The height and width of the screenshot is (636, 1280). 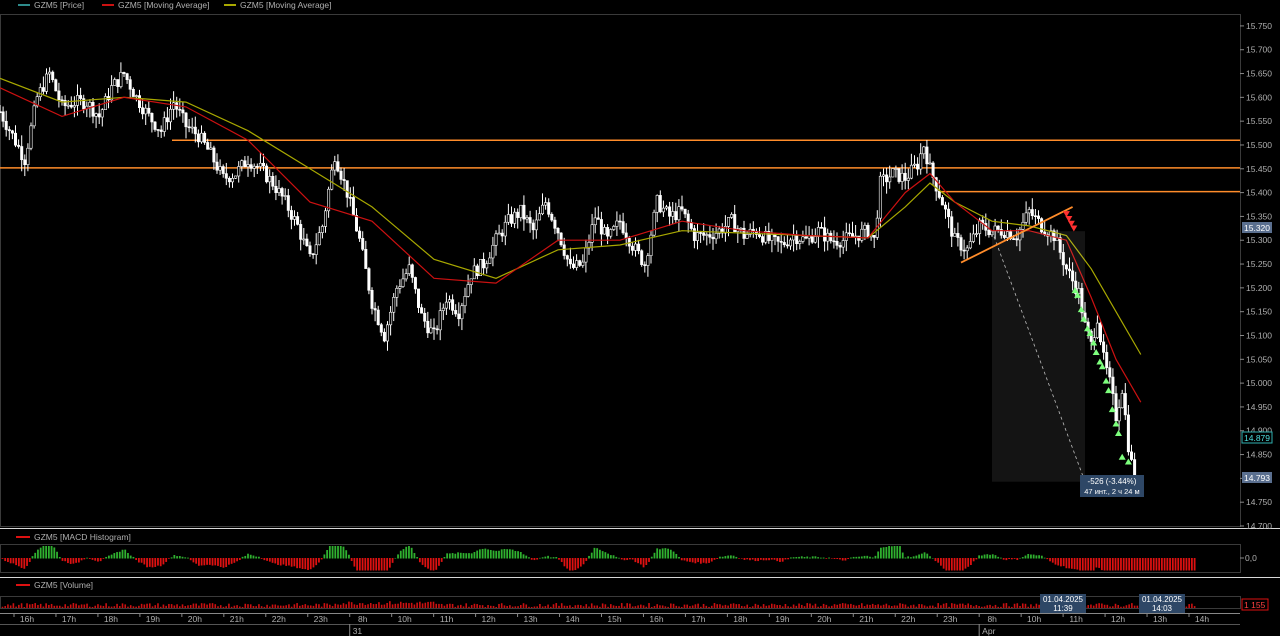 What do you see at coordinates (1255, 605) in the screenshot?
I see `volume-last-value: 1 155` at bounding box center [1255, 605].